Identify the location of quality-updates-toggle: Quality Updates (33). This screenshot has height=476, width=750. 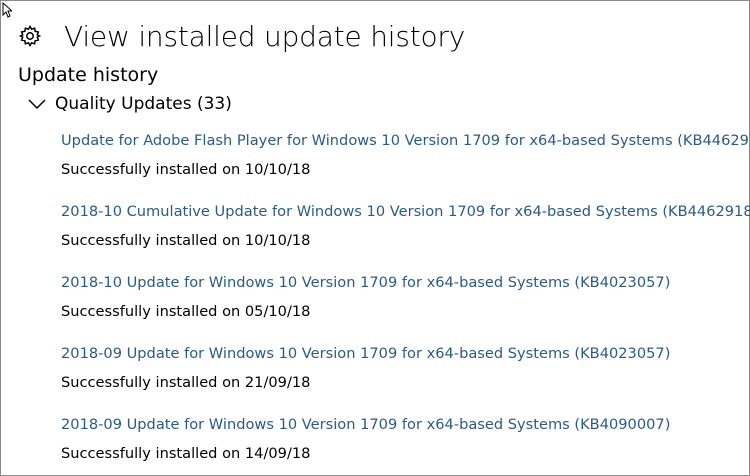
(130, 104).